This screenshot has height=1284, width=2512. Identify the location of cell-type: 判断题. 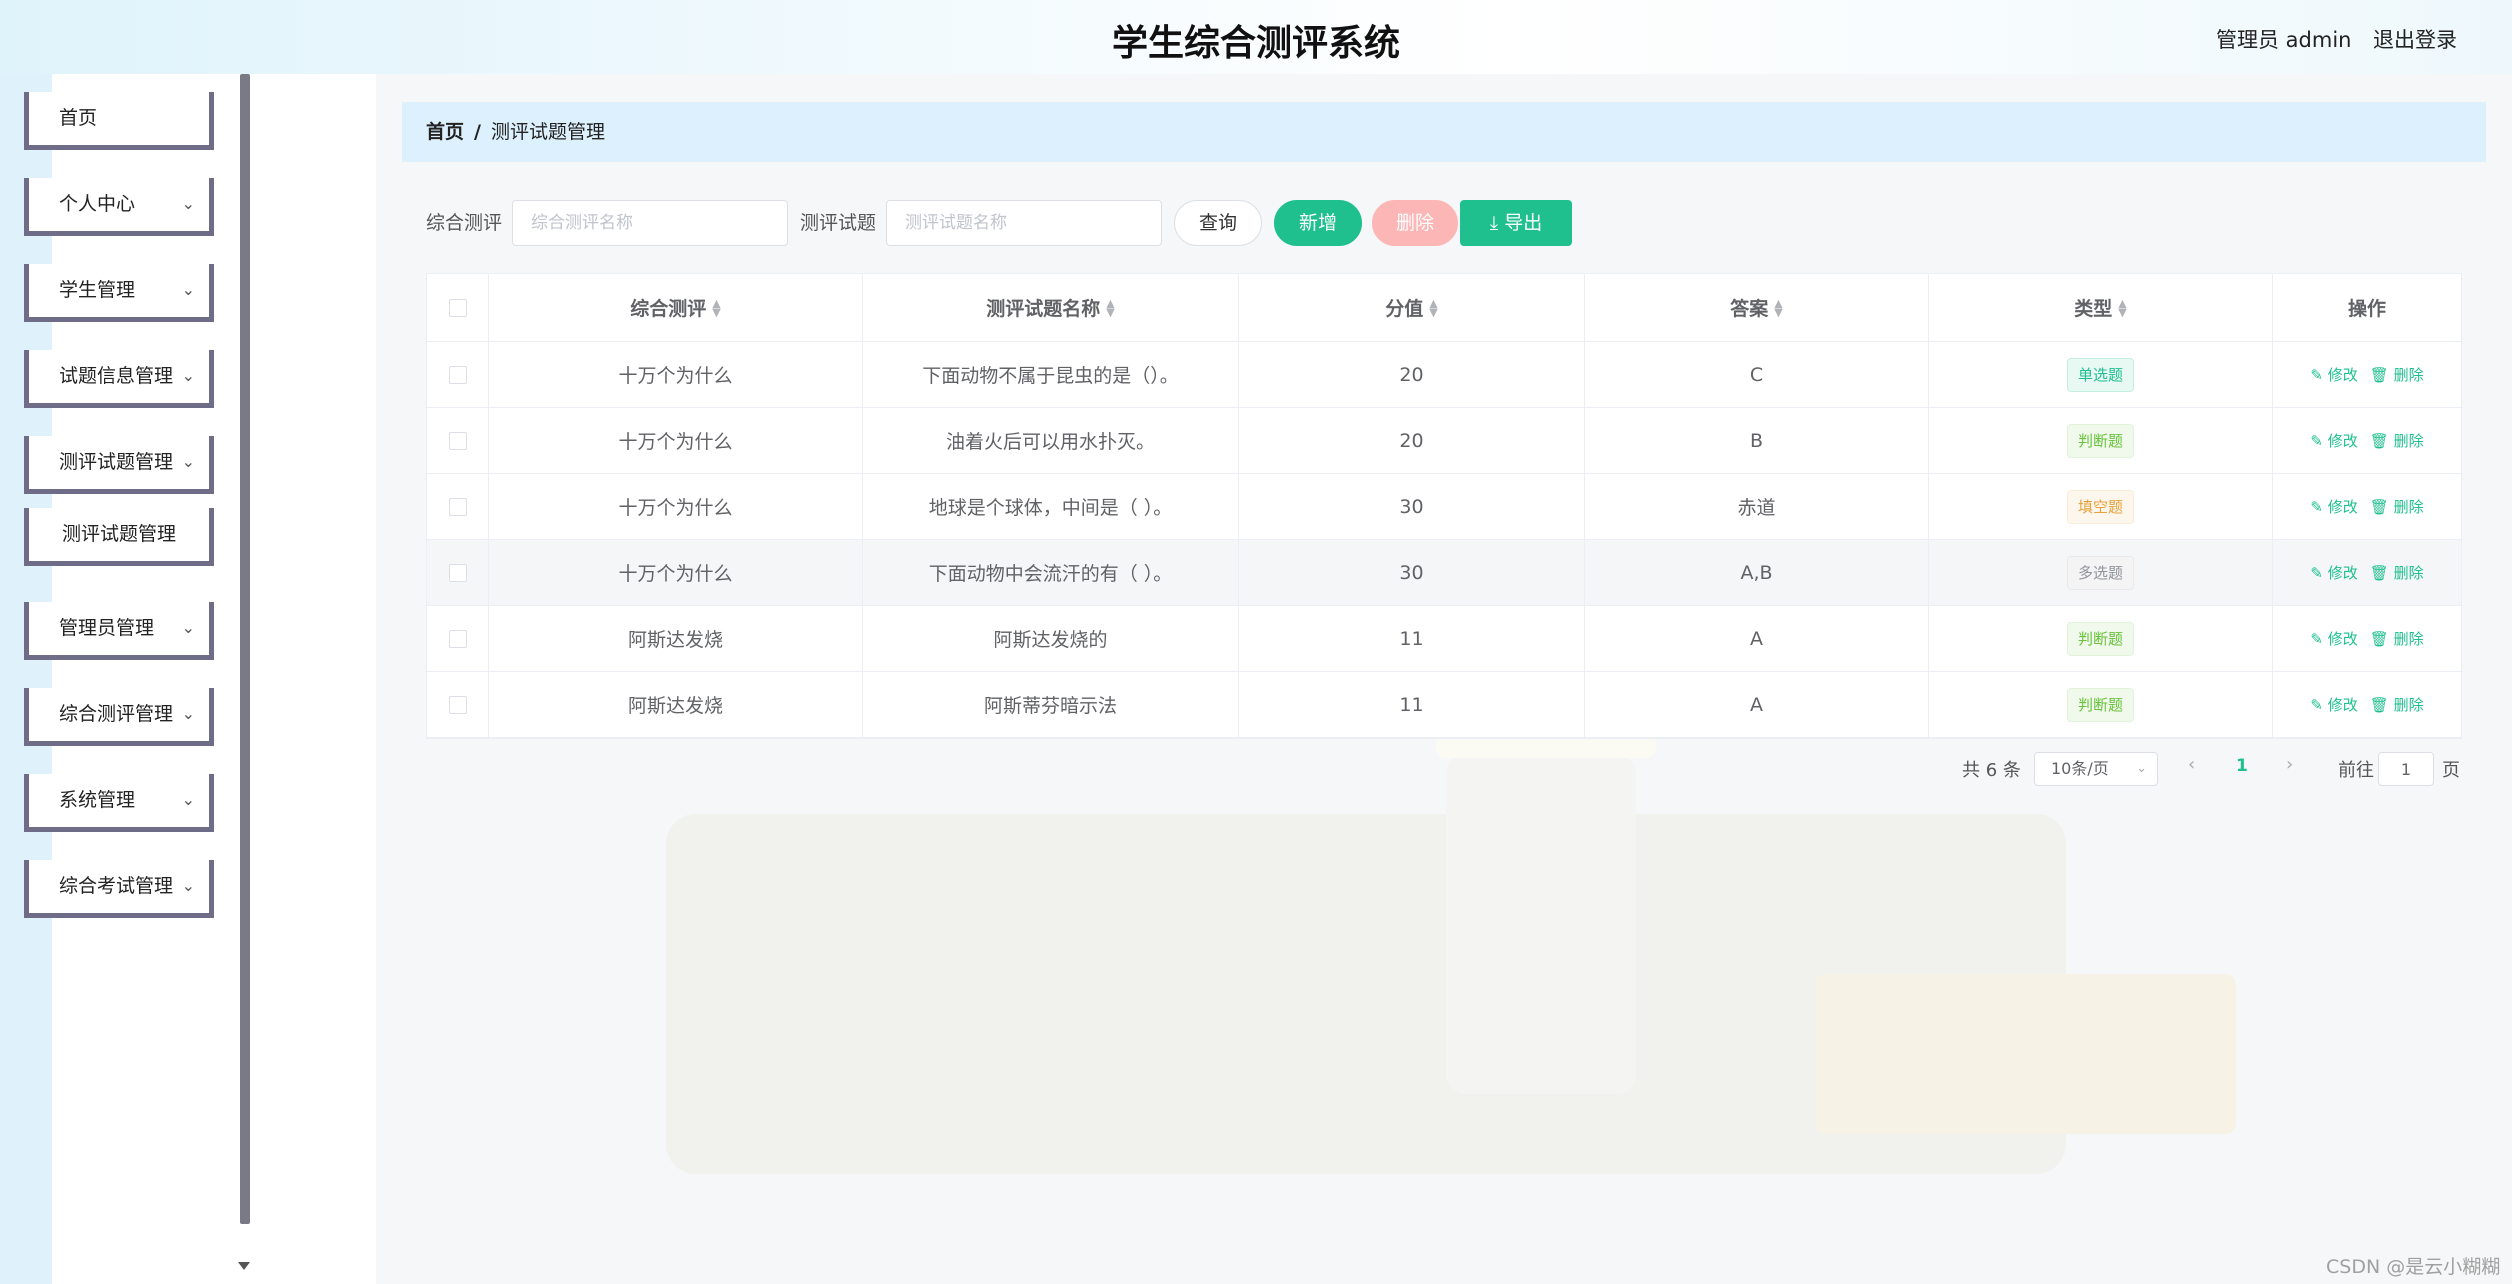
(2101, 638).